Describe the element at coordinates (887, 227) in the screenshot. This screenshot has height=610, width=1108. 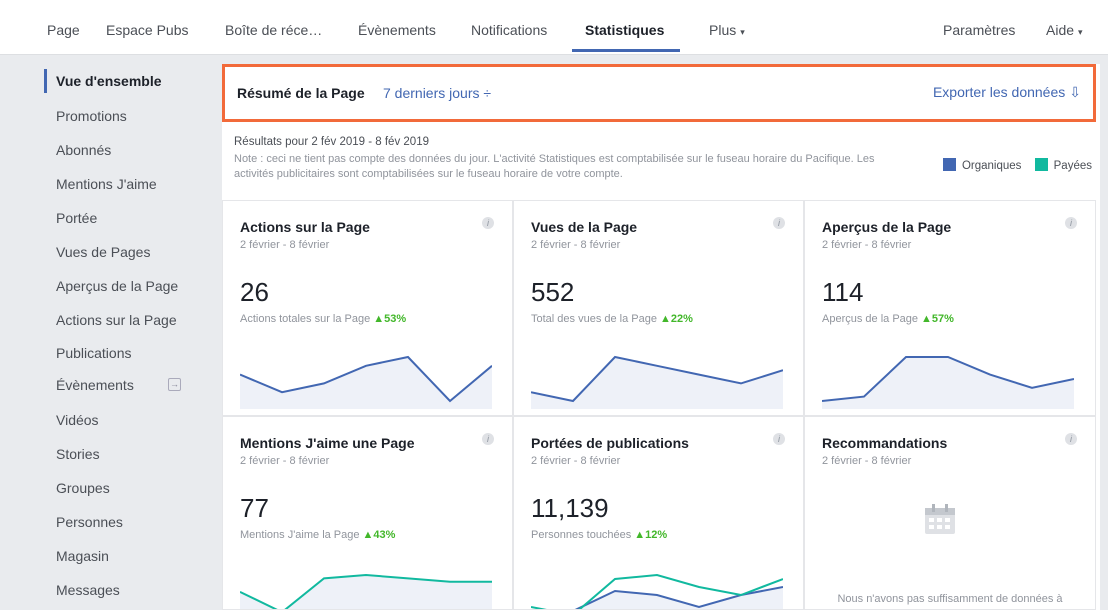
I see `card-title: Aperçus de la Page` at that location.